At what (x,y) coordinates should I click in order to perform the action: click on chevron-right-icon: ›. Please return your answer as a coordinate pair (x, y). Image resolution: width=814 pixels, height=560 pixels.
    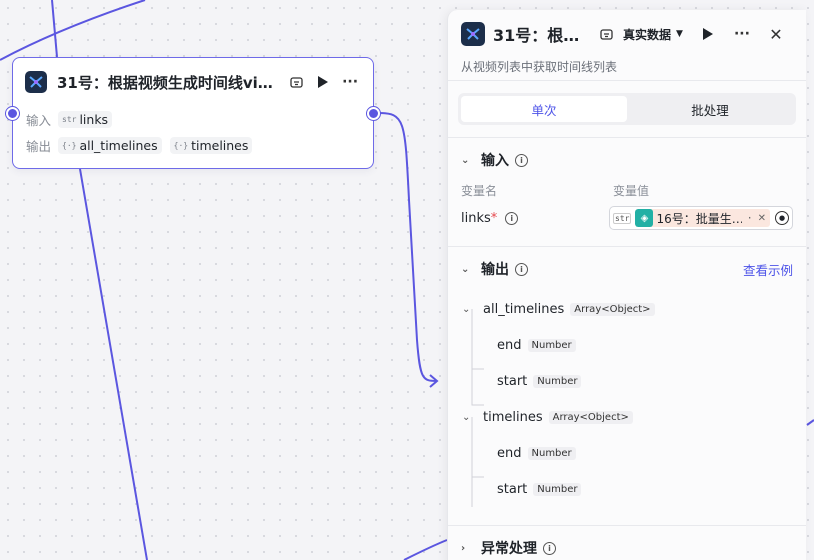
    Looking at the image, I should click on (463, 548).